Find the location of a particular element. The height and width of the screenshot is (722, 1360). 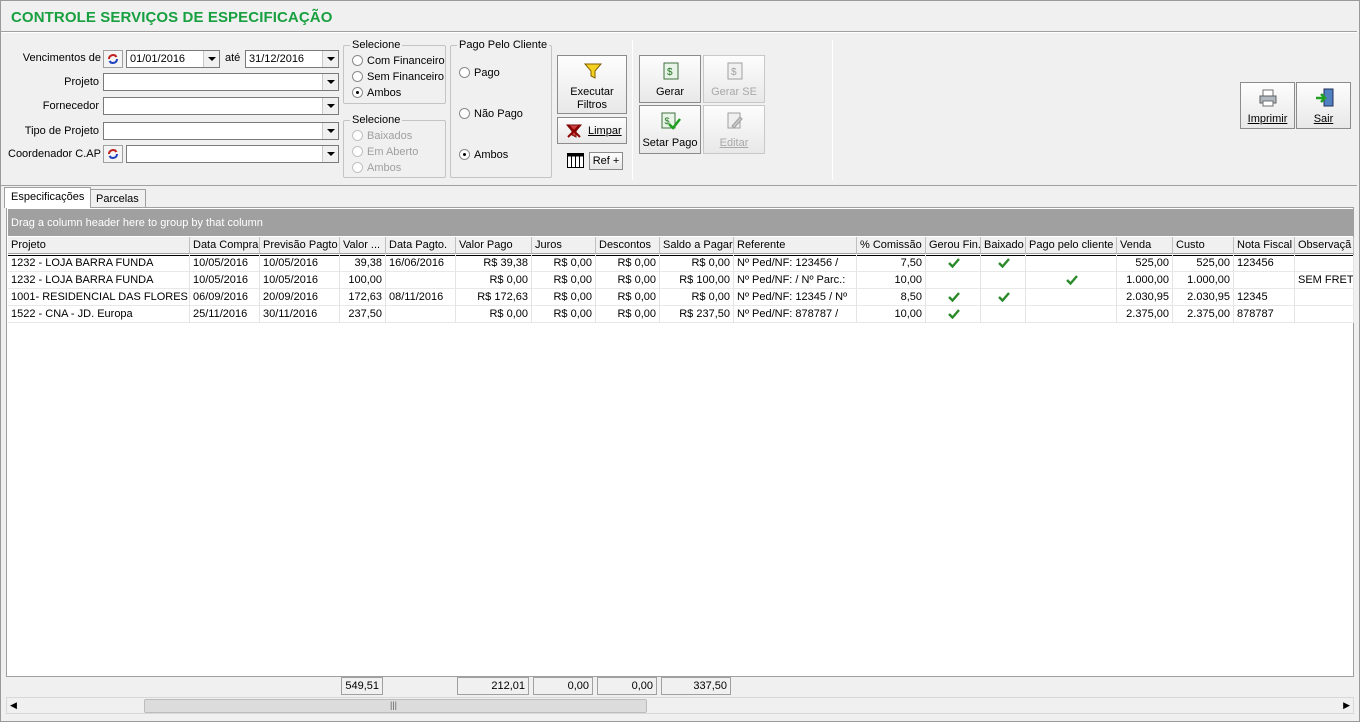

column-header: % Comissão is located at coordinates (891, 245).